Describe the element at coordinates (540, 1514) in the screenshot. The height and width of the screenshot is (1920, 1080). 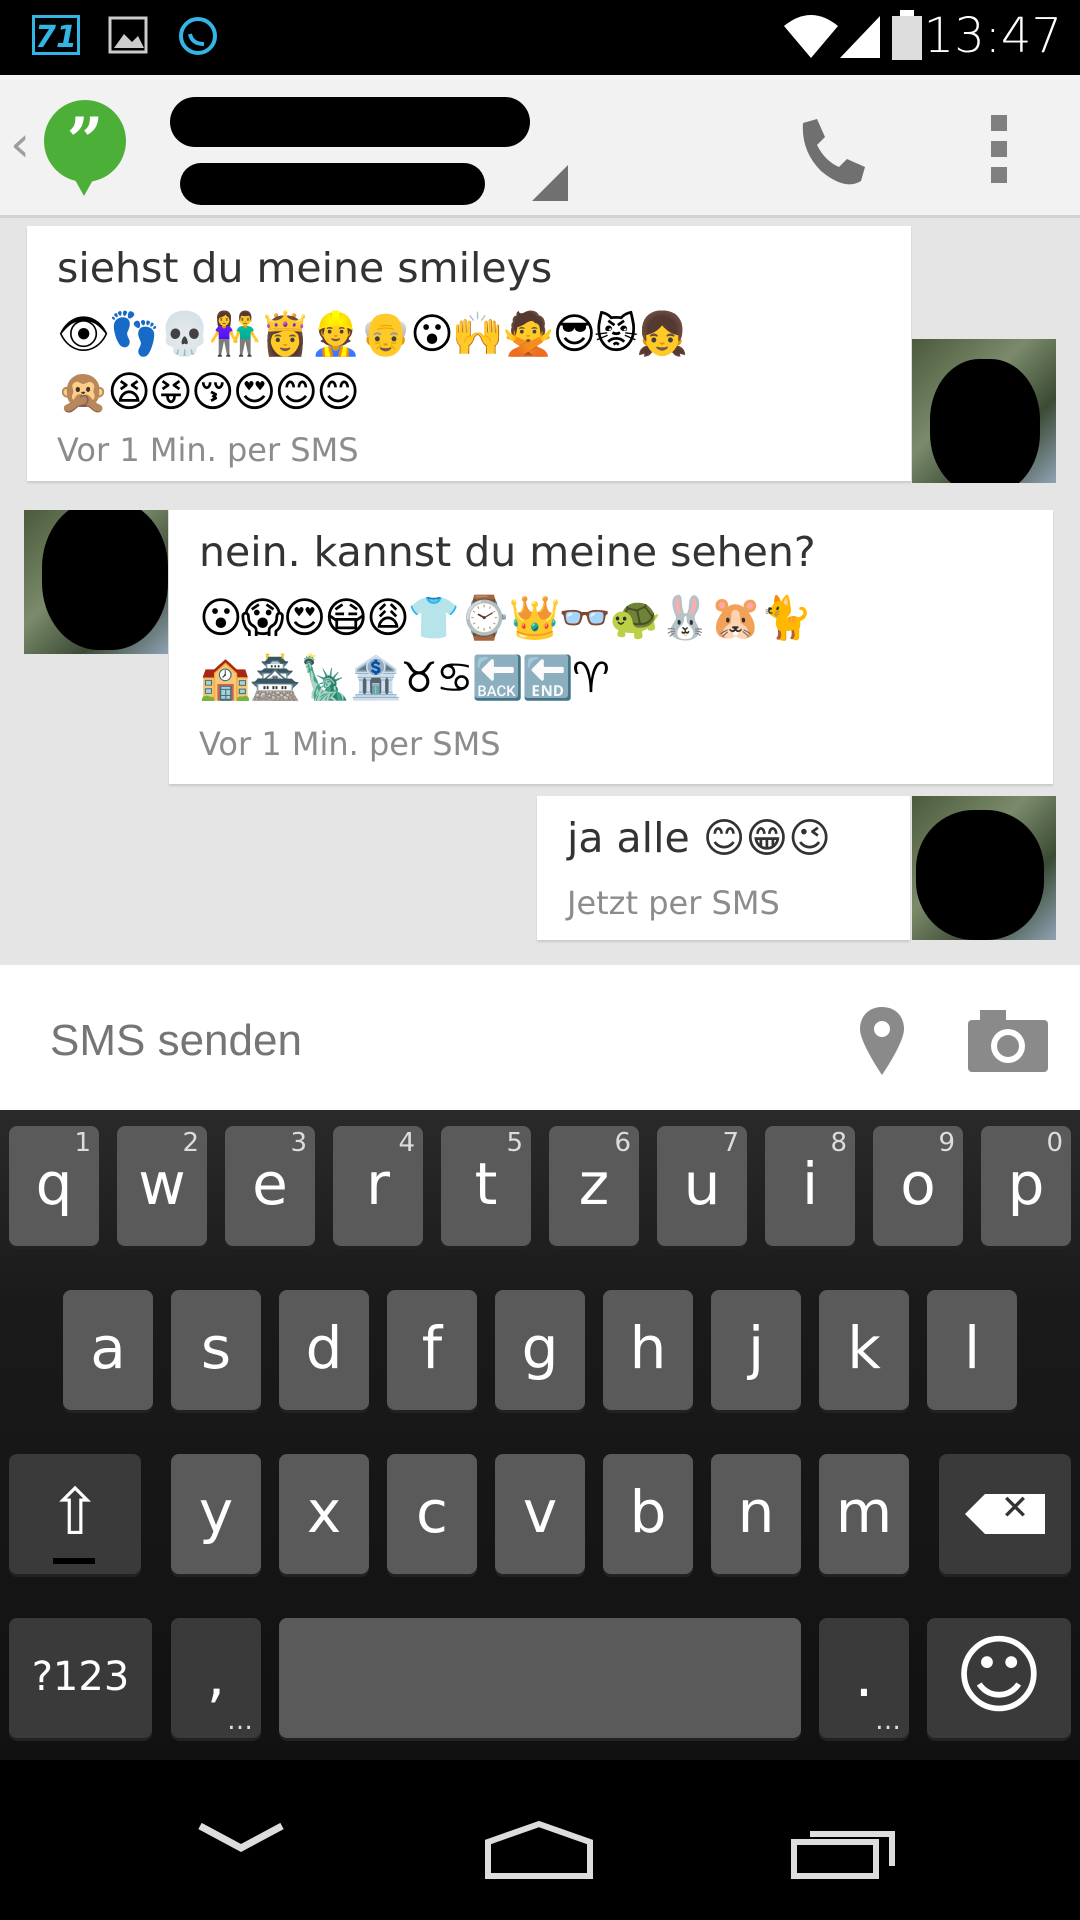
I see `key-v: v` at that location.